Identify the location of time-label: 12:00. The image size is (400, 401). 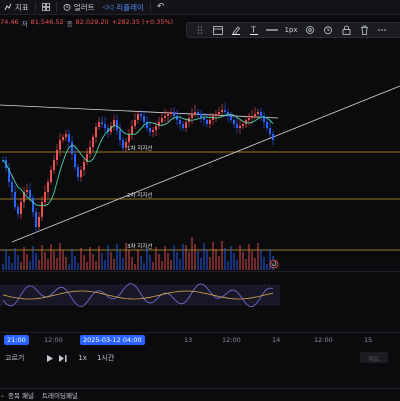
(53, 340).